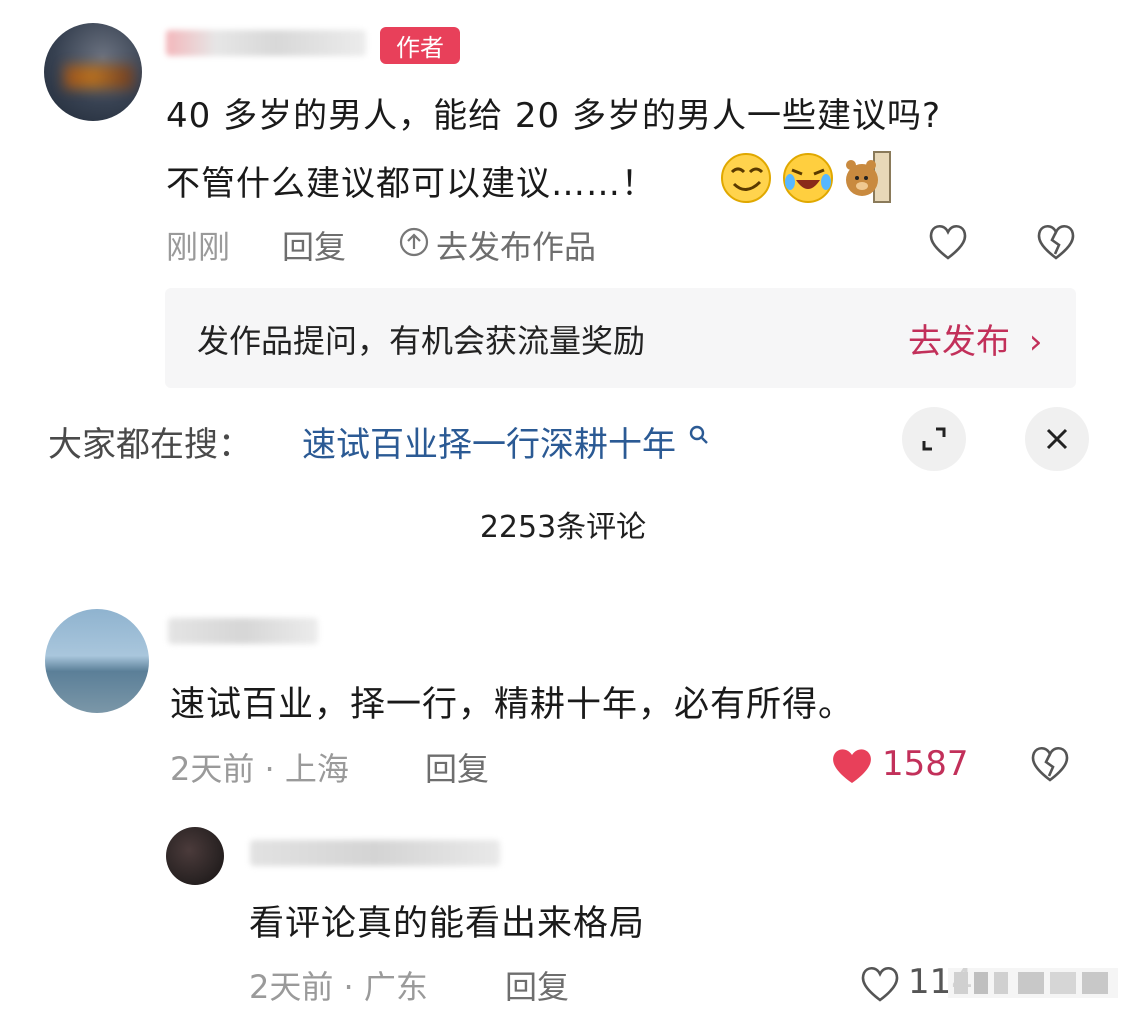 The width and height of the screenshot is (1126, 1012). I want to click on bear-door-emoji, so click(868, 177).